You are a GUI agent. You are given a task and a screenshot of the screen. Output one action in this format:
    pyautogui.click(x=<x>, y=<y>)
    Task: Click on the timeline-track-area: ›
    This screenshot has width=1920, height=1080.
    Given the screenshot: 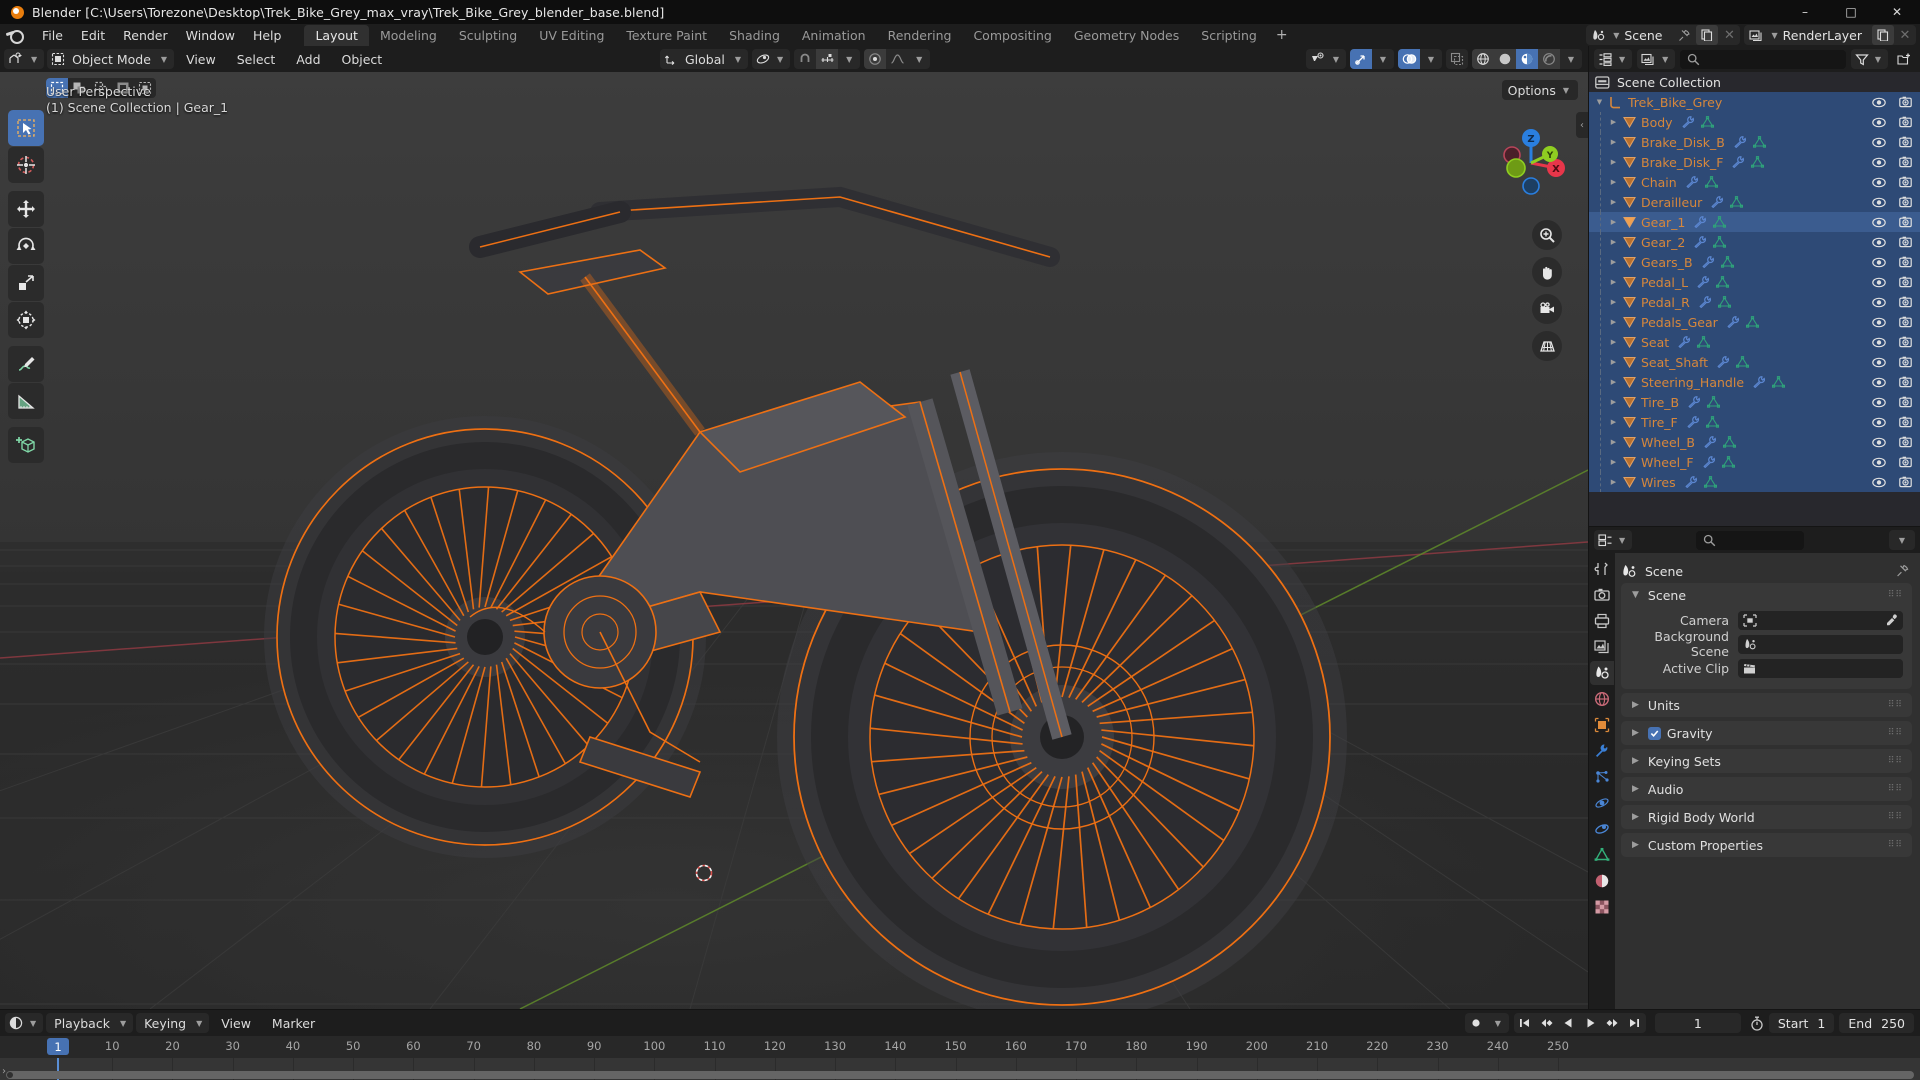 What is the action you would take?
    pyautogui.click(x=960, y=1069)
    